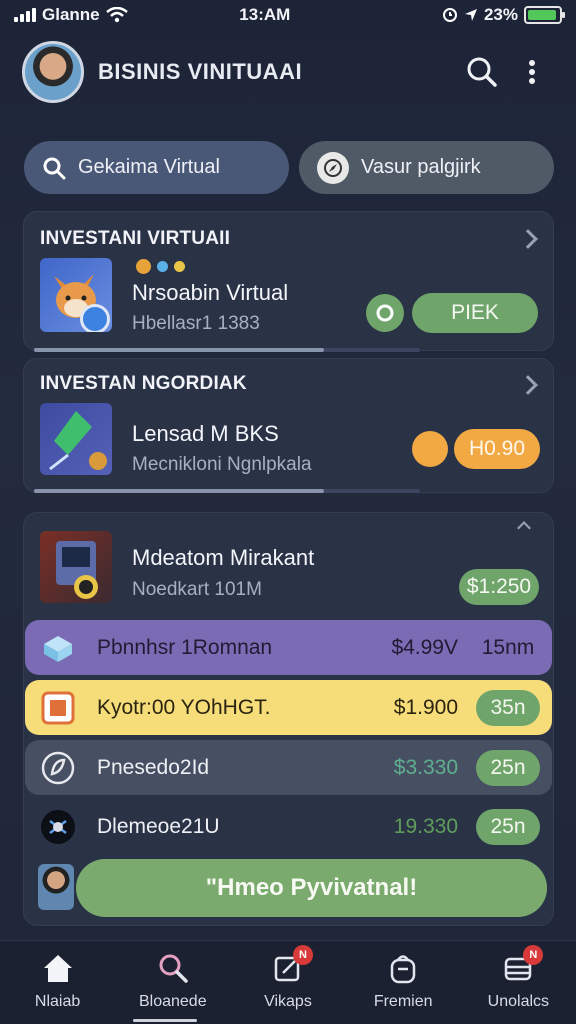 The height and width of the screenshot is (1024, 576). Describe the element at coordinates (508, 647) in the screenshot. I see `row-time: 15nm` at that location.